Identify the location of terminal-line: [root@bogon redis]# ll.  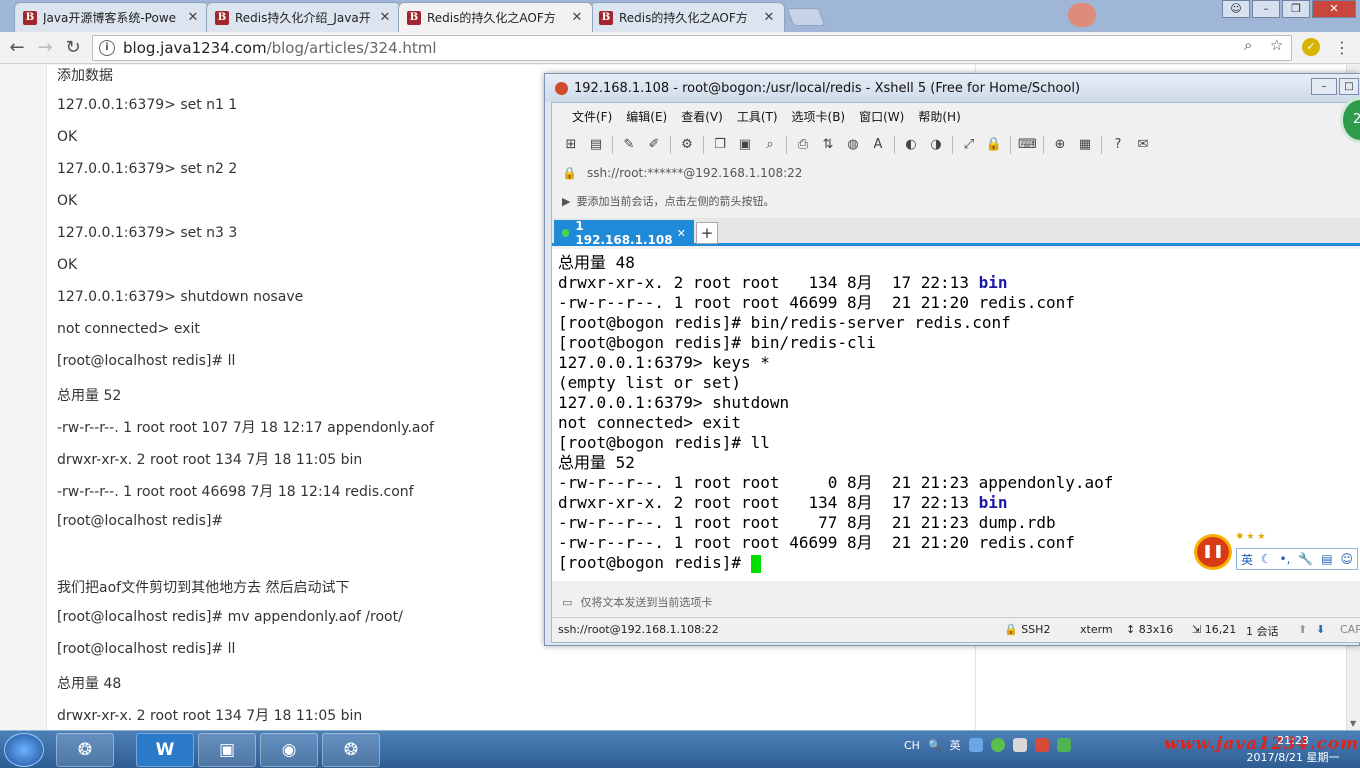
(959, 443).